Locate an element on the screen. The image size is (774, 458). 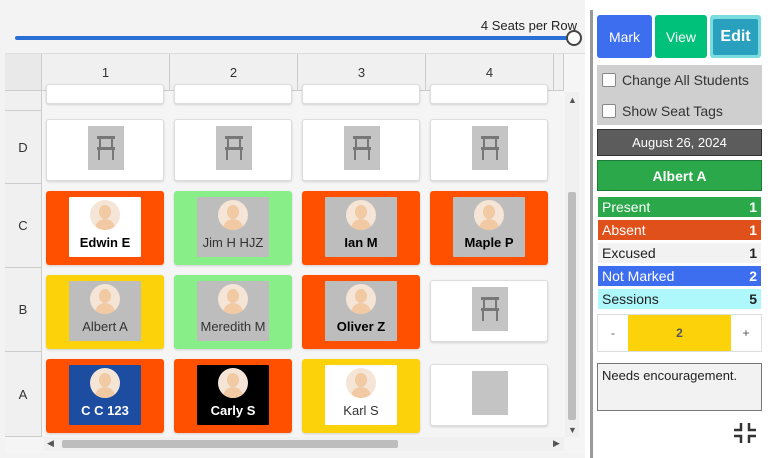
student-seat: Oliver Z is located at coordinates (361, 312).